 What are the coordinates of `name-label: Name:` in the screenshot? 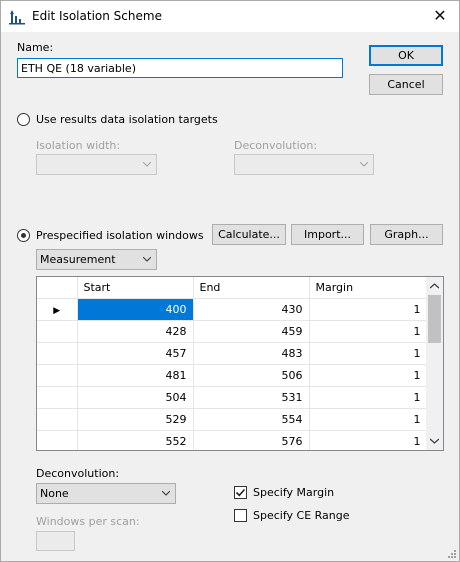 It's located at (35, 47).